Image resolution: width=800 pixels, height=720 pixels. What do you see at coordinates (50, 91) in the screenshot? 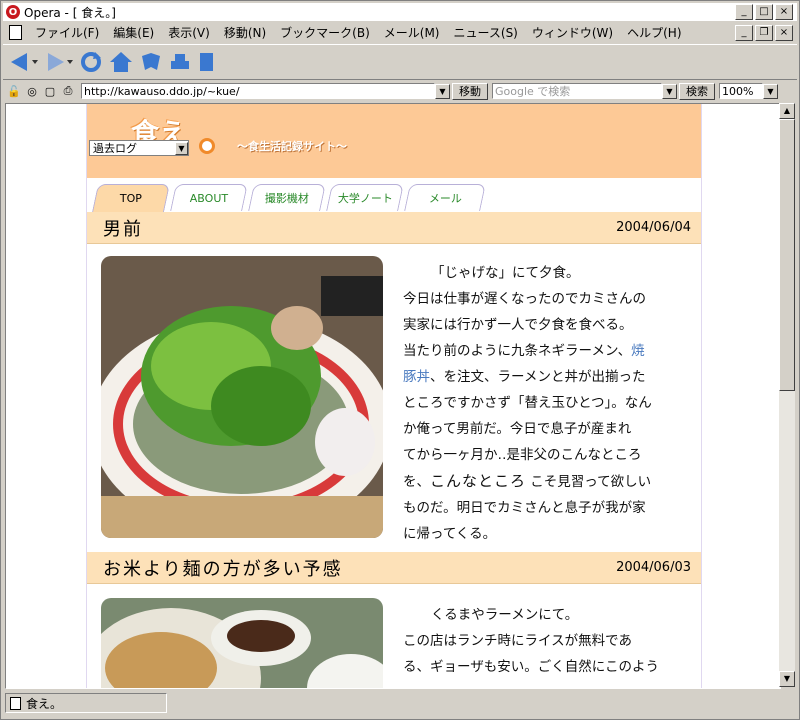
I see `page-icon: ▢` at bounding box center [50, 91].